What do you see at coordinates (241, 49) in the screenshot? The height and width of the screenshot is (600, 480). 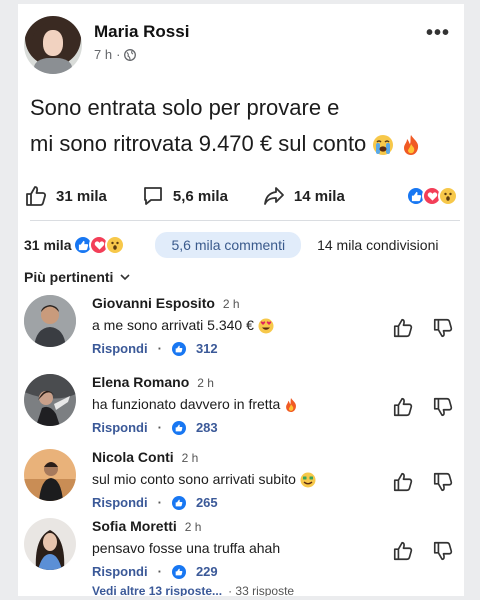 I see `post-header: Maria Rossi 7 h · •••` at bounding box center [241, 49].